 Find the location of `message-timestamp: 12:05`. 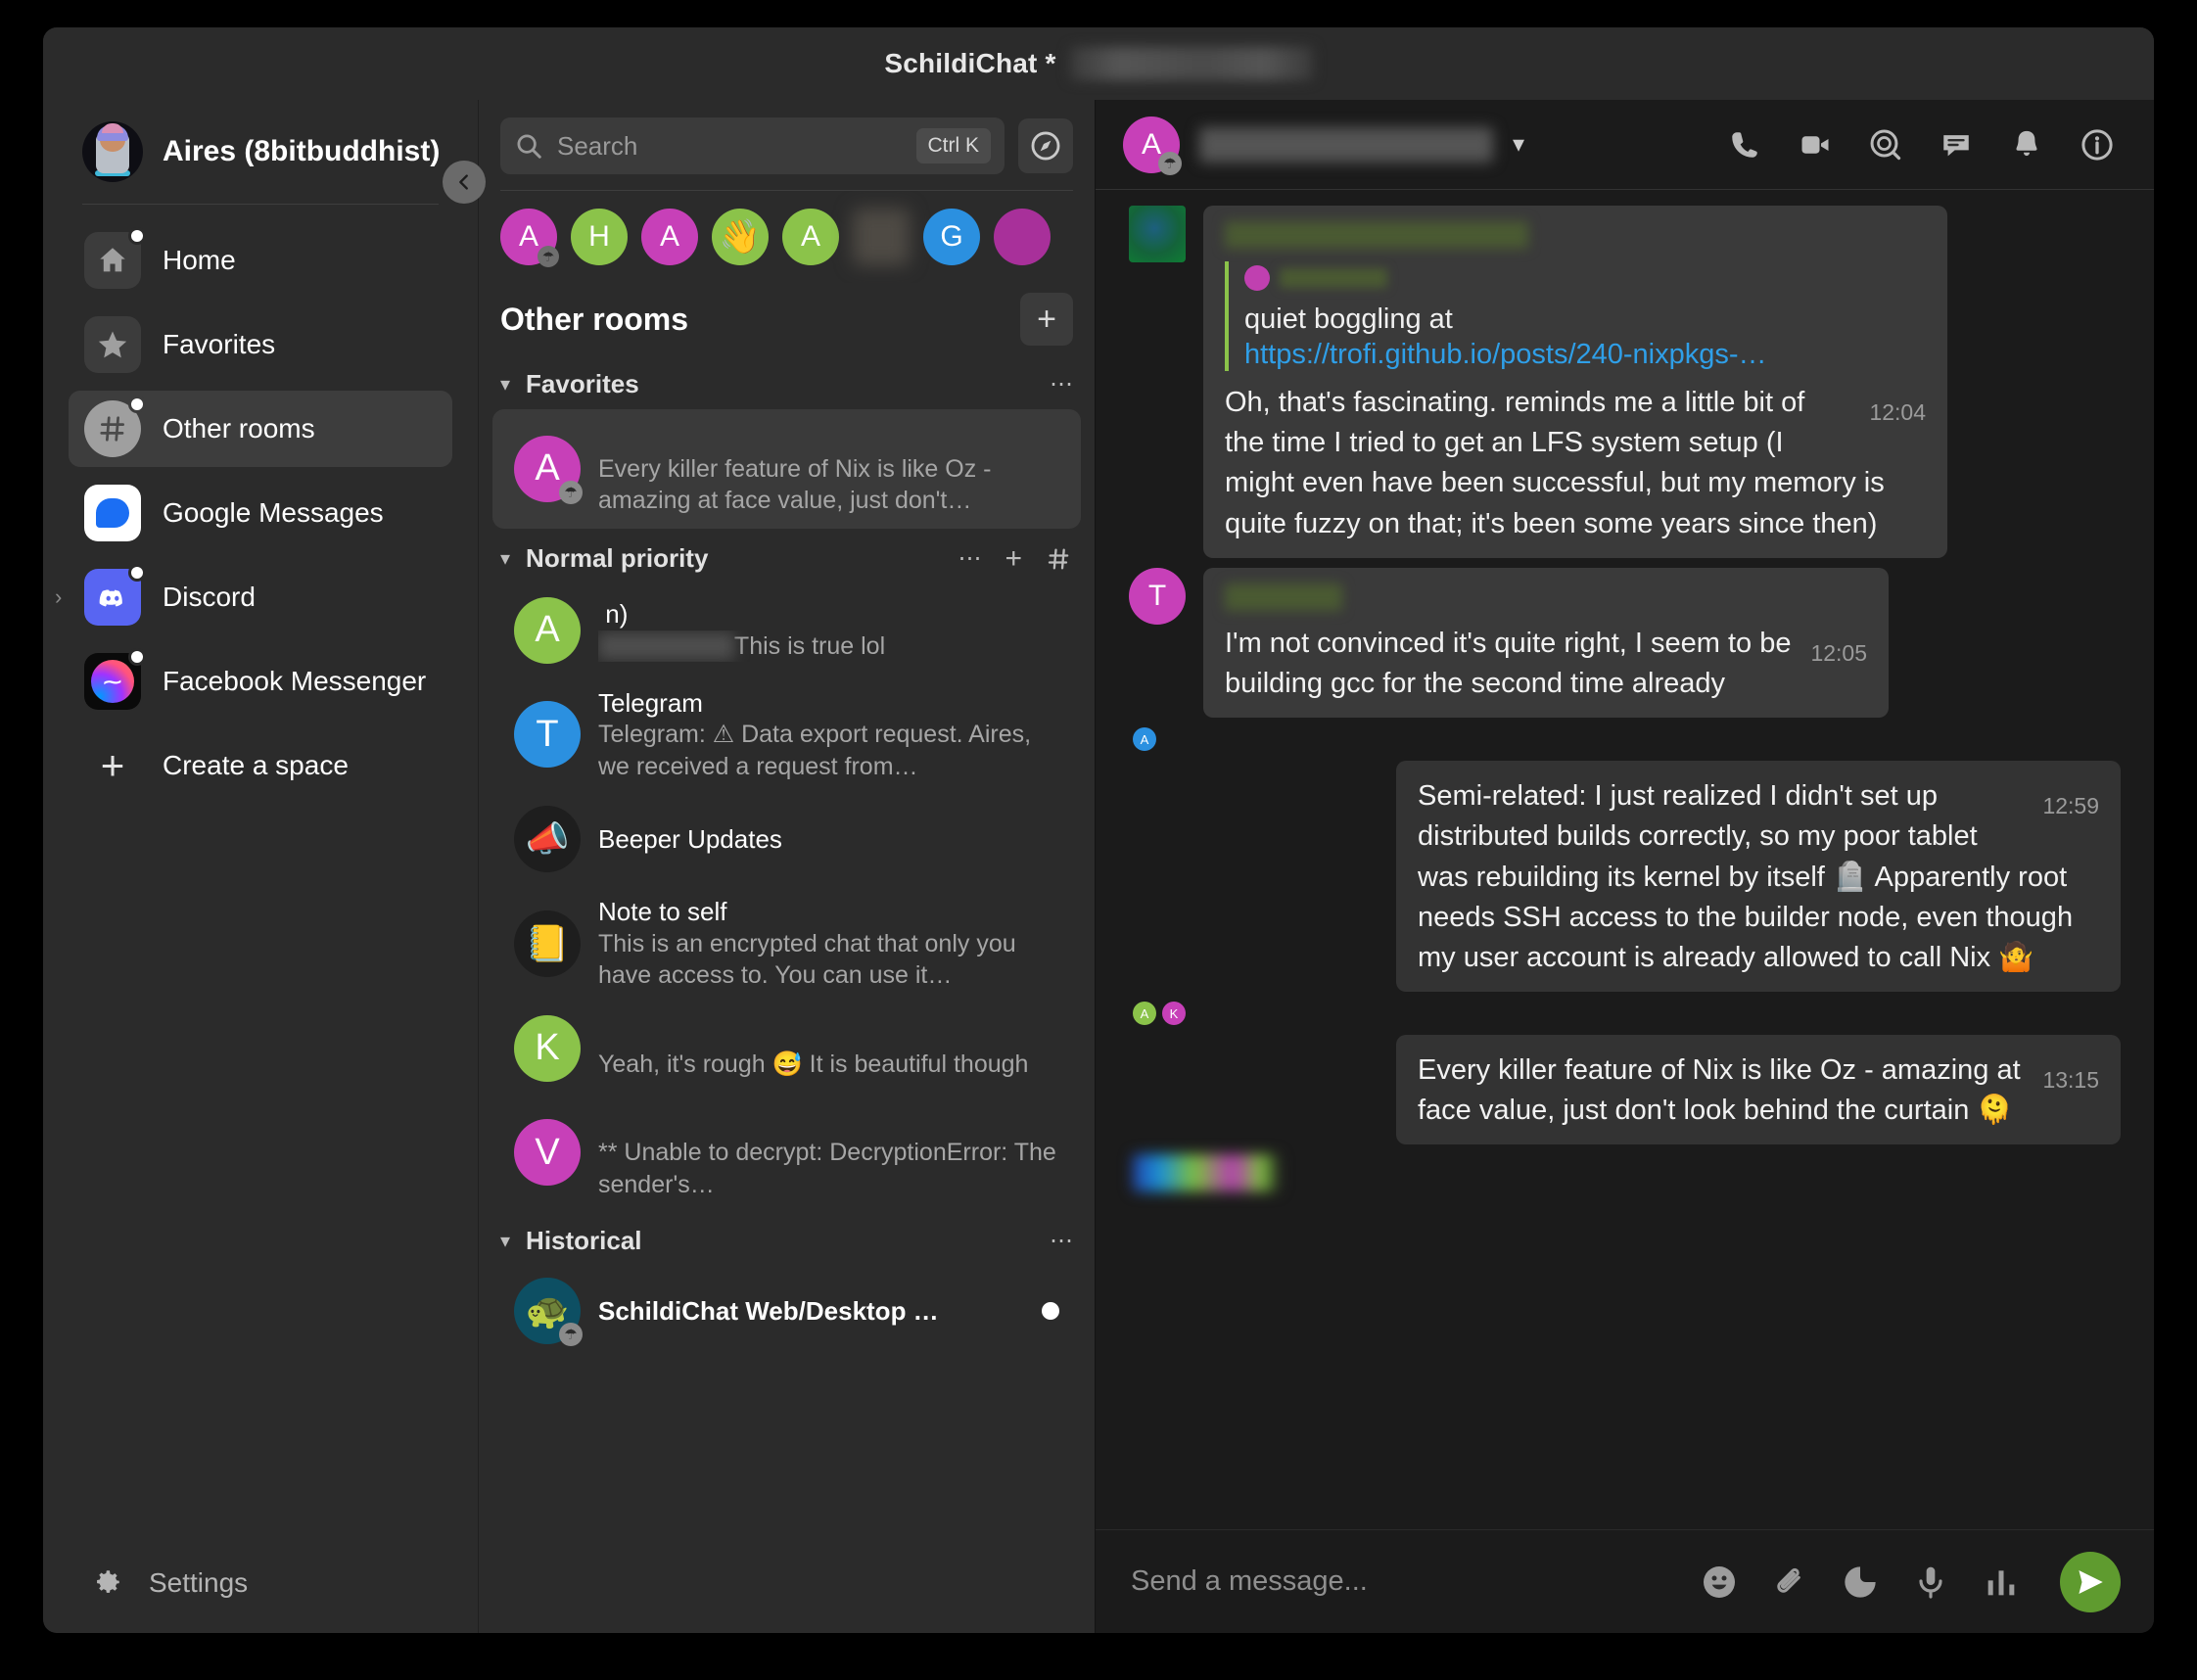

message-timestamp: 12:05 is located at coordinates (1838, 652).